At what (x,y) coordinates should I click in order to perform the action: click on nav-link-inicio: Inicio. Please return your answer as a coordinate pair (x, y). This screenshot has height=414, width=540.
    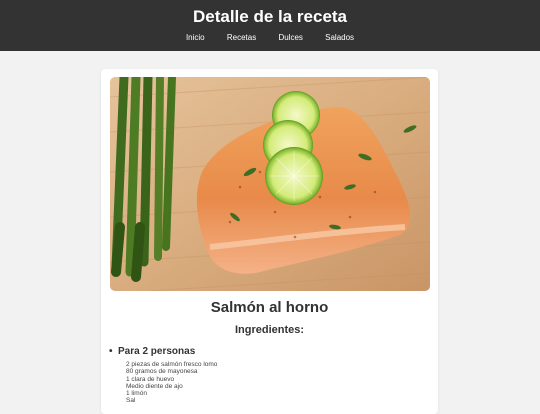
    Looking at the image, I should click on (195, 38).